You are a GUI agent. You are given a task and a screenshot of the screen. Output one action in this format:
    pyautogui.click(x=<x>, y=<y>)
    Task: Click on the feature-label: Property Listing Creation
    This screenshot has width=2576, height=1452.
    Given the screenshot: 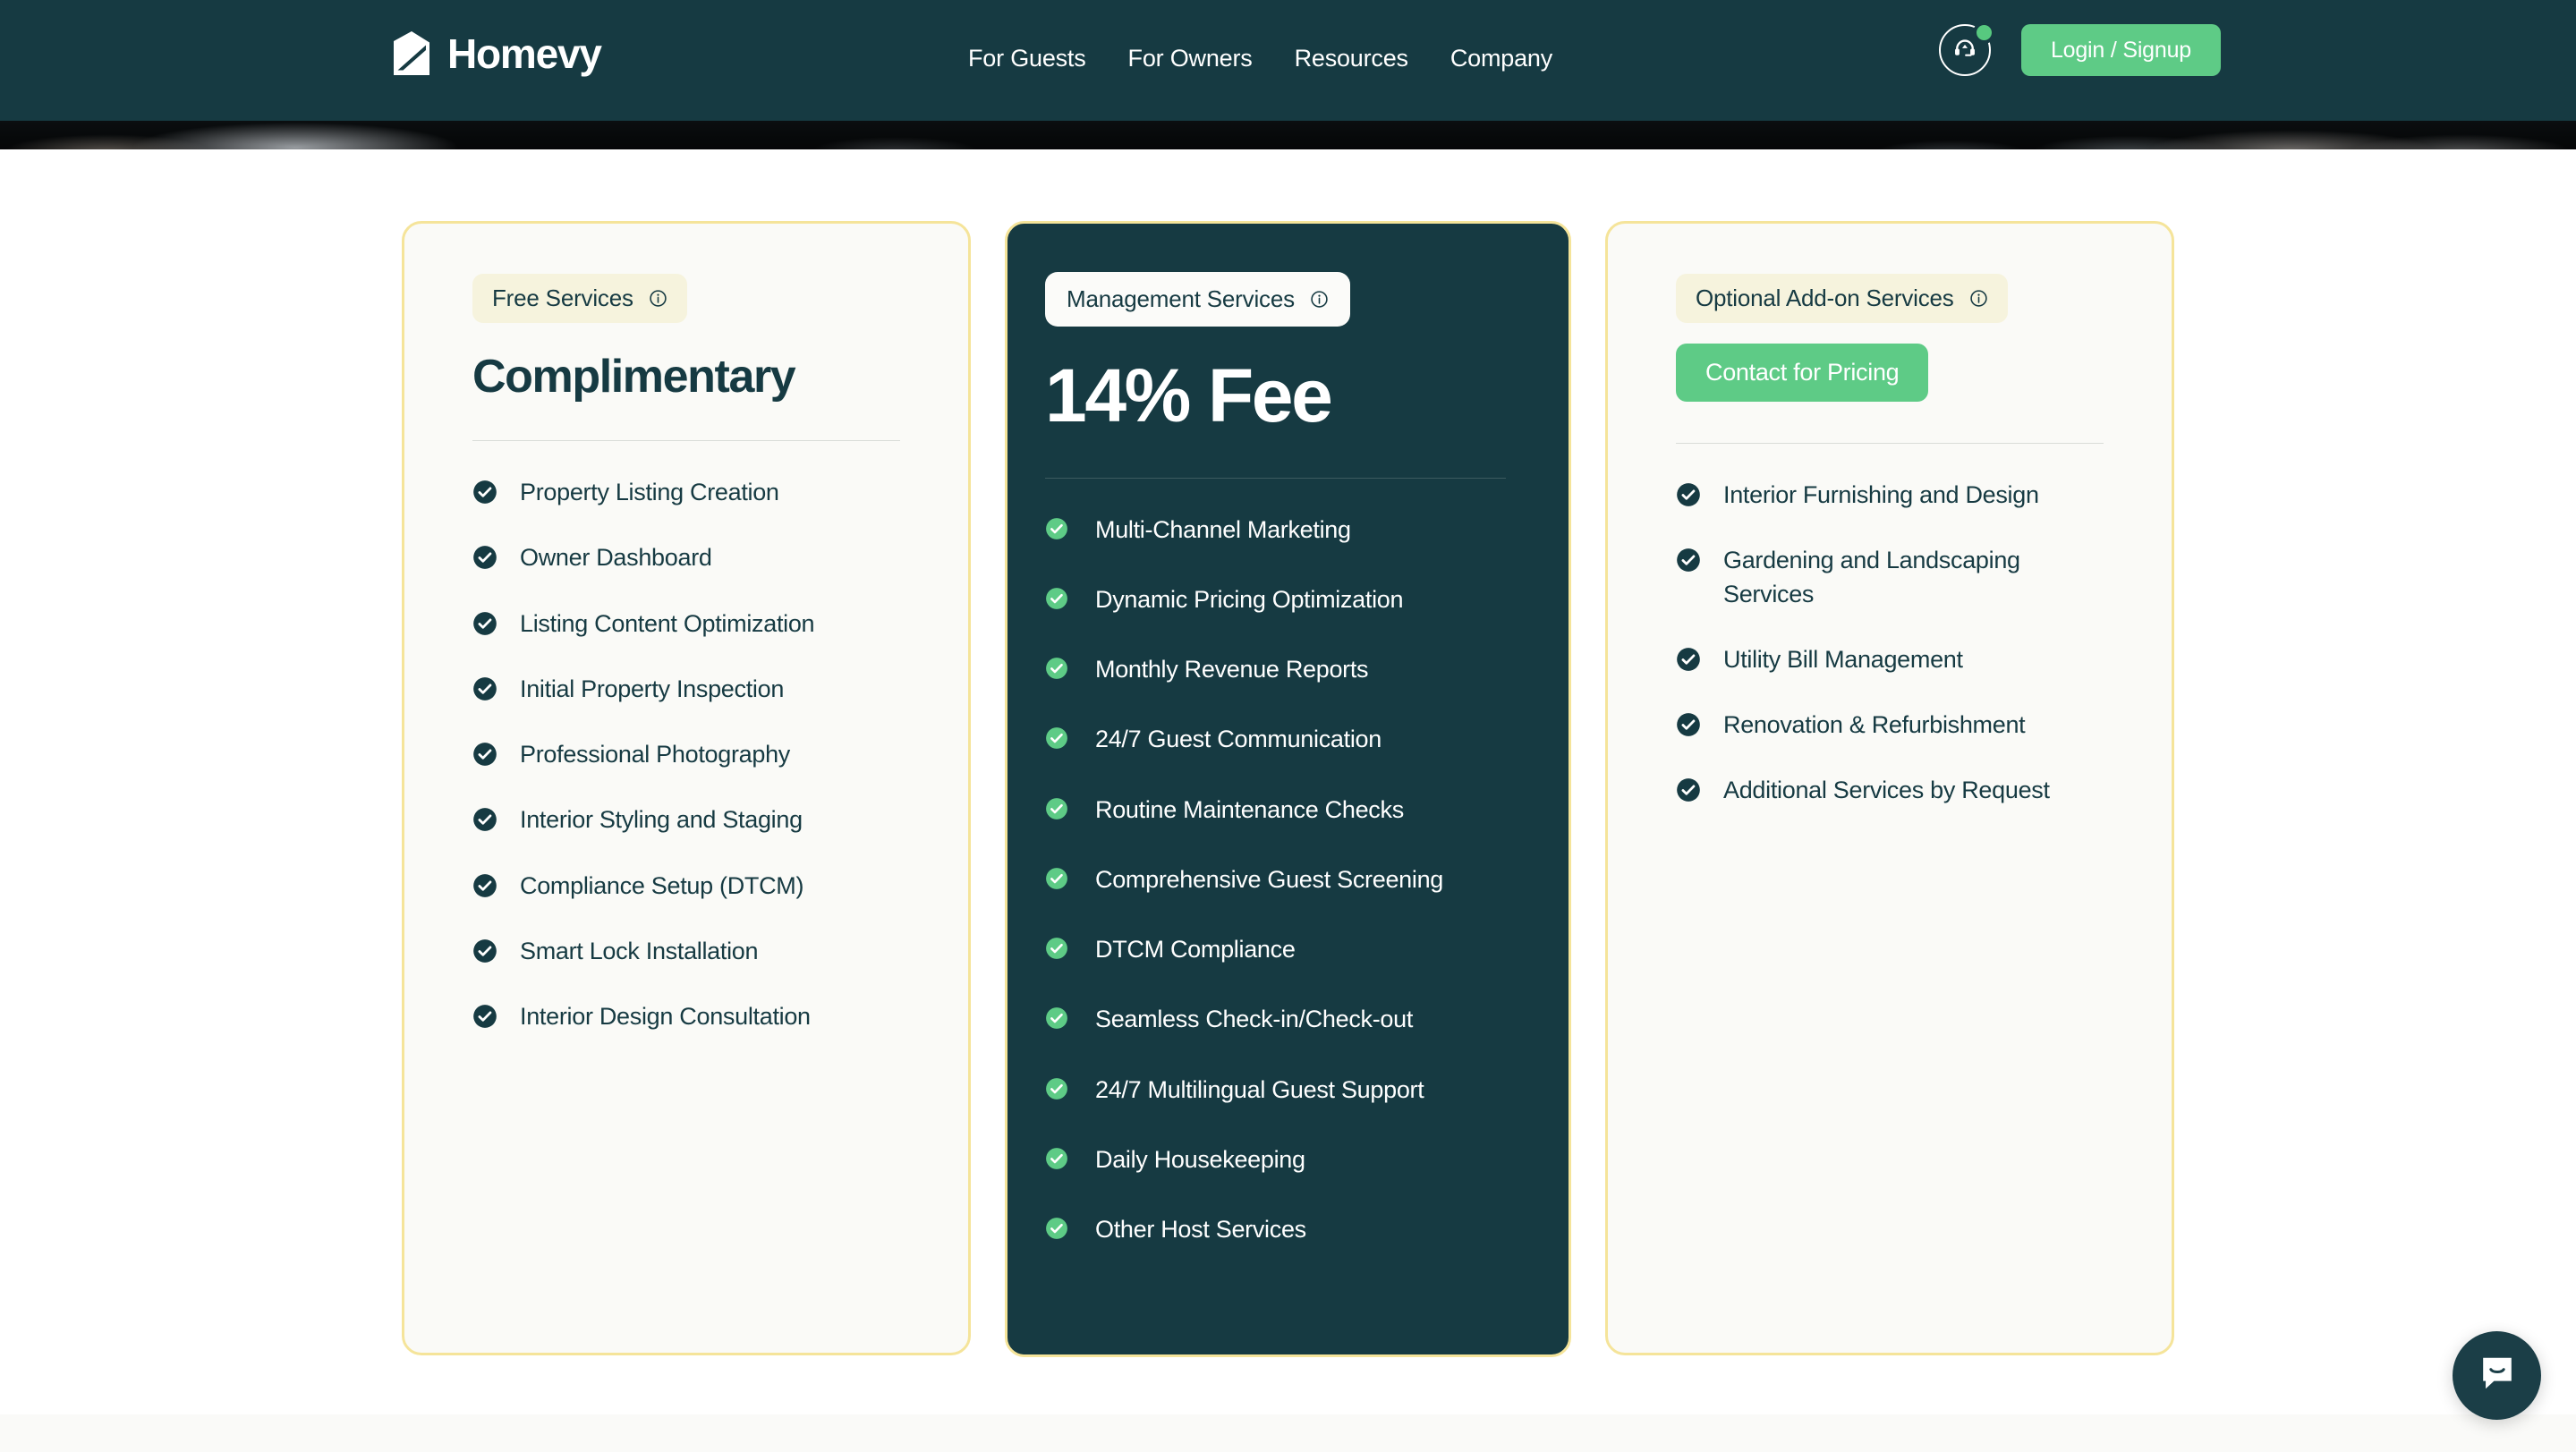 What is the action you would take?
    pyautogui.click(x=649, y=492)
    